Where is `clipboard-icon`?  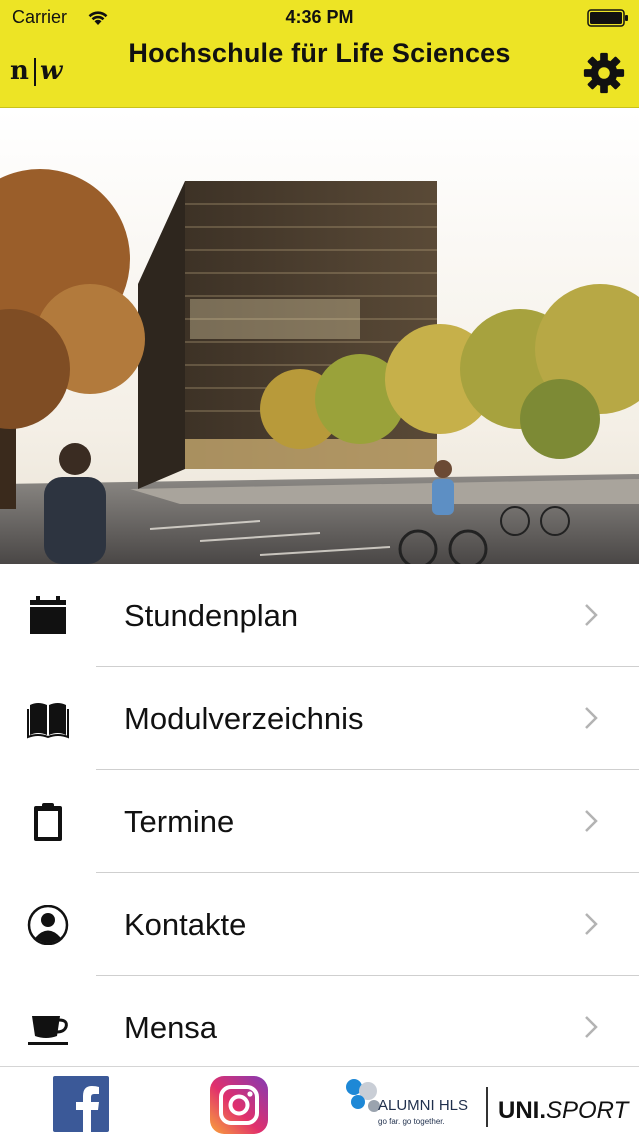
clipboard-icon is located at coordinates (48, 822).